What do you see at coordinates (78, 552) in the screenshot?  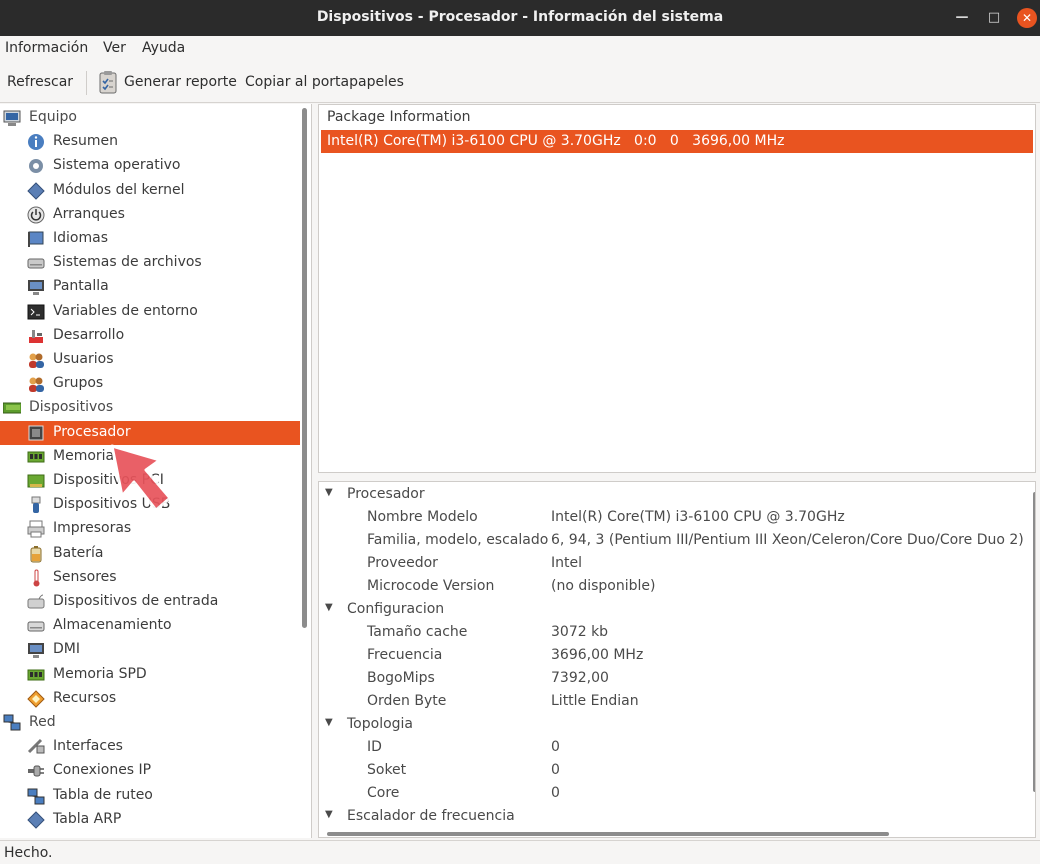 I see `sidebar-item-label: Batería` at bounding box center [78, 552].